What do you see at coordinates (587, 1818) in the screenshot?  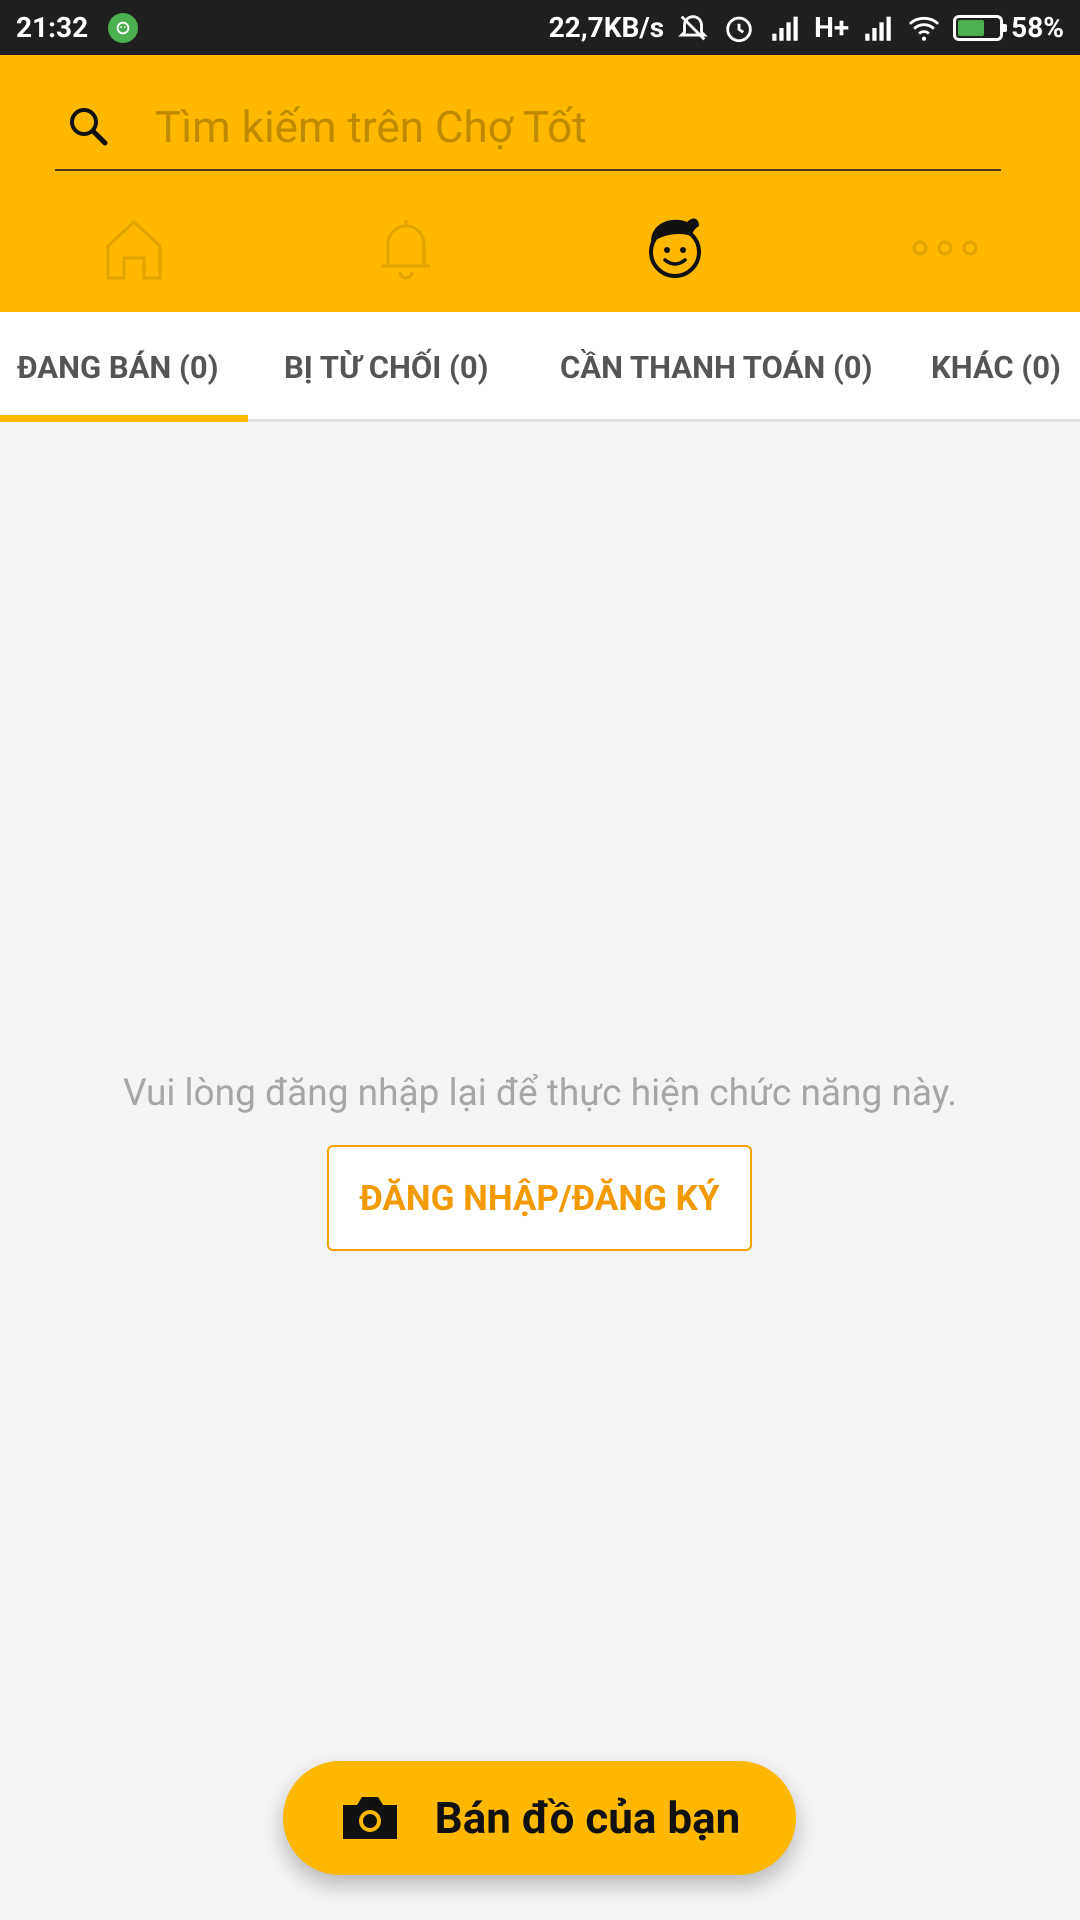 I see `sell-item-label: Bán đồ của bạn` at bounding box center [587, 1818].